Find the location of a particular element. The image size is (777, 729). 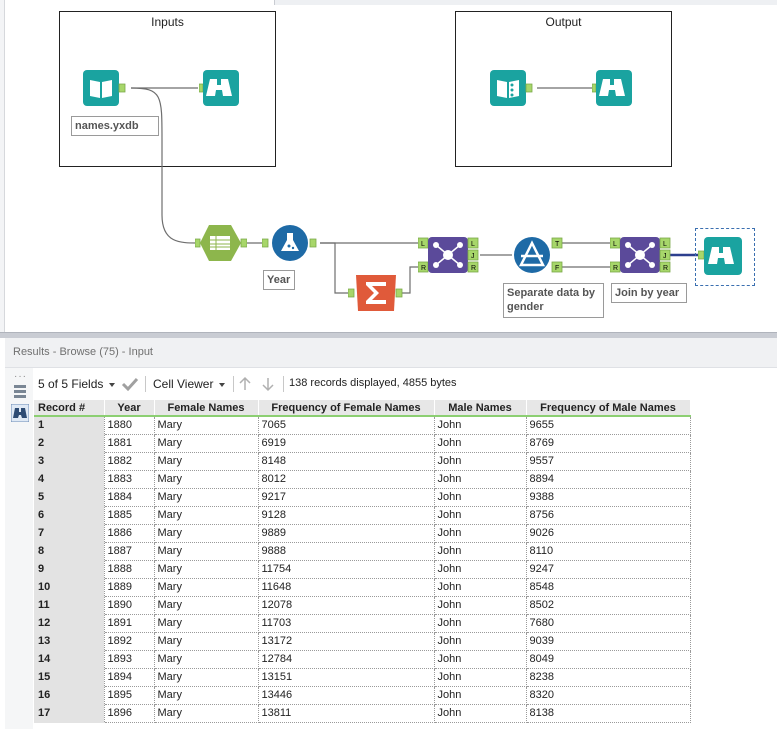

column-header-record: Record # is located at coordinates (69, 408).